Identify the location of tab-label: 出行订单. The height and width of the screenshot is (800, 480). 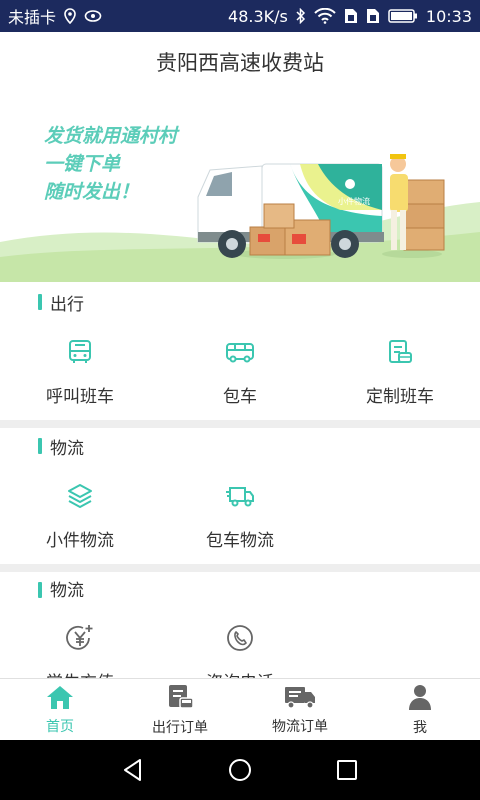
(180, 728).